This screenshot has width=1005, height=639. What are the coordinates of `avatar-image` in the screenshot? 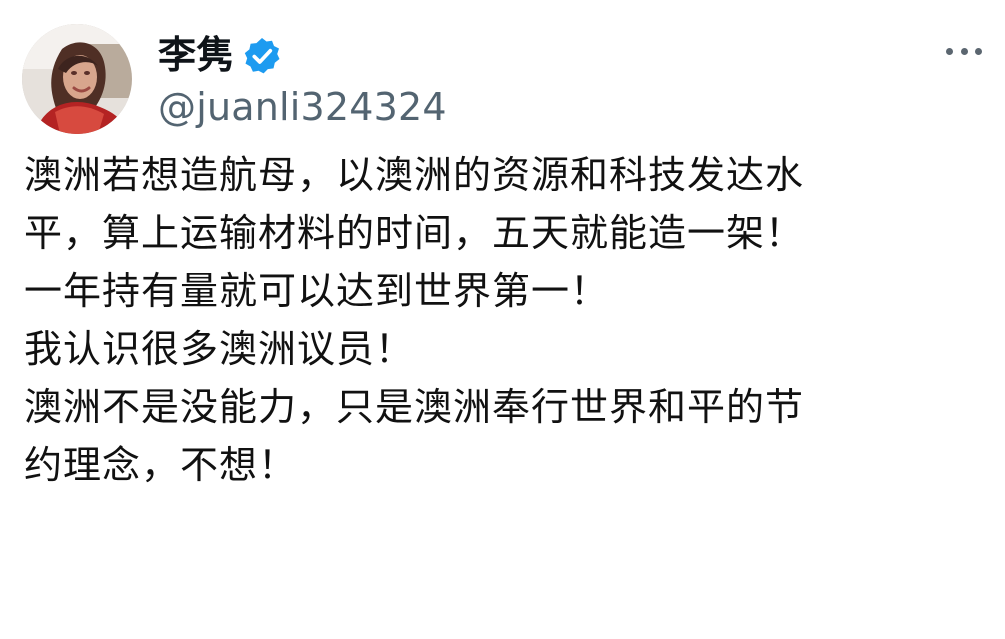 It's located at (77, 79).